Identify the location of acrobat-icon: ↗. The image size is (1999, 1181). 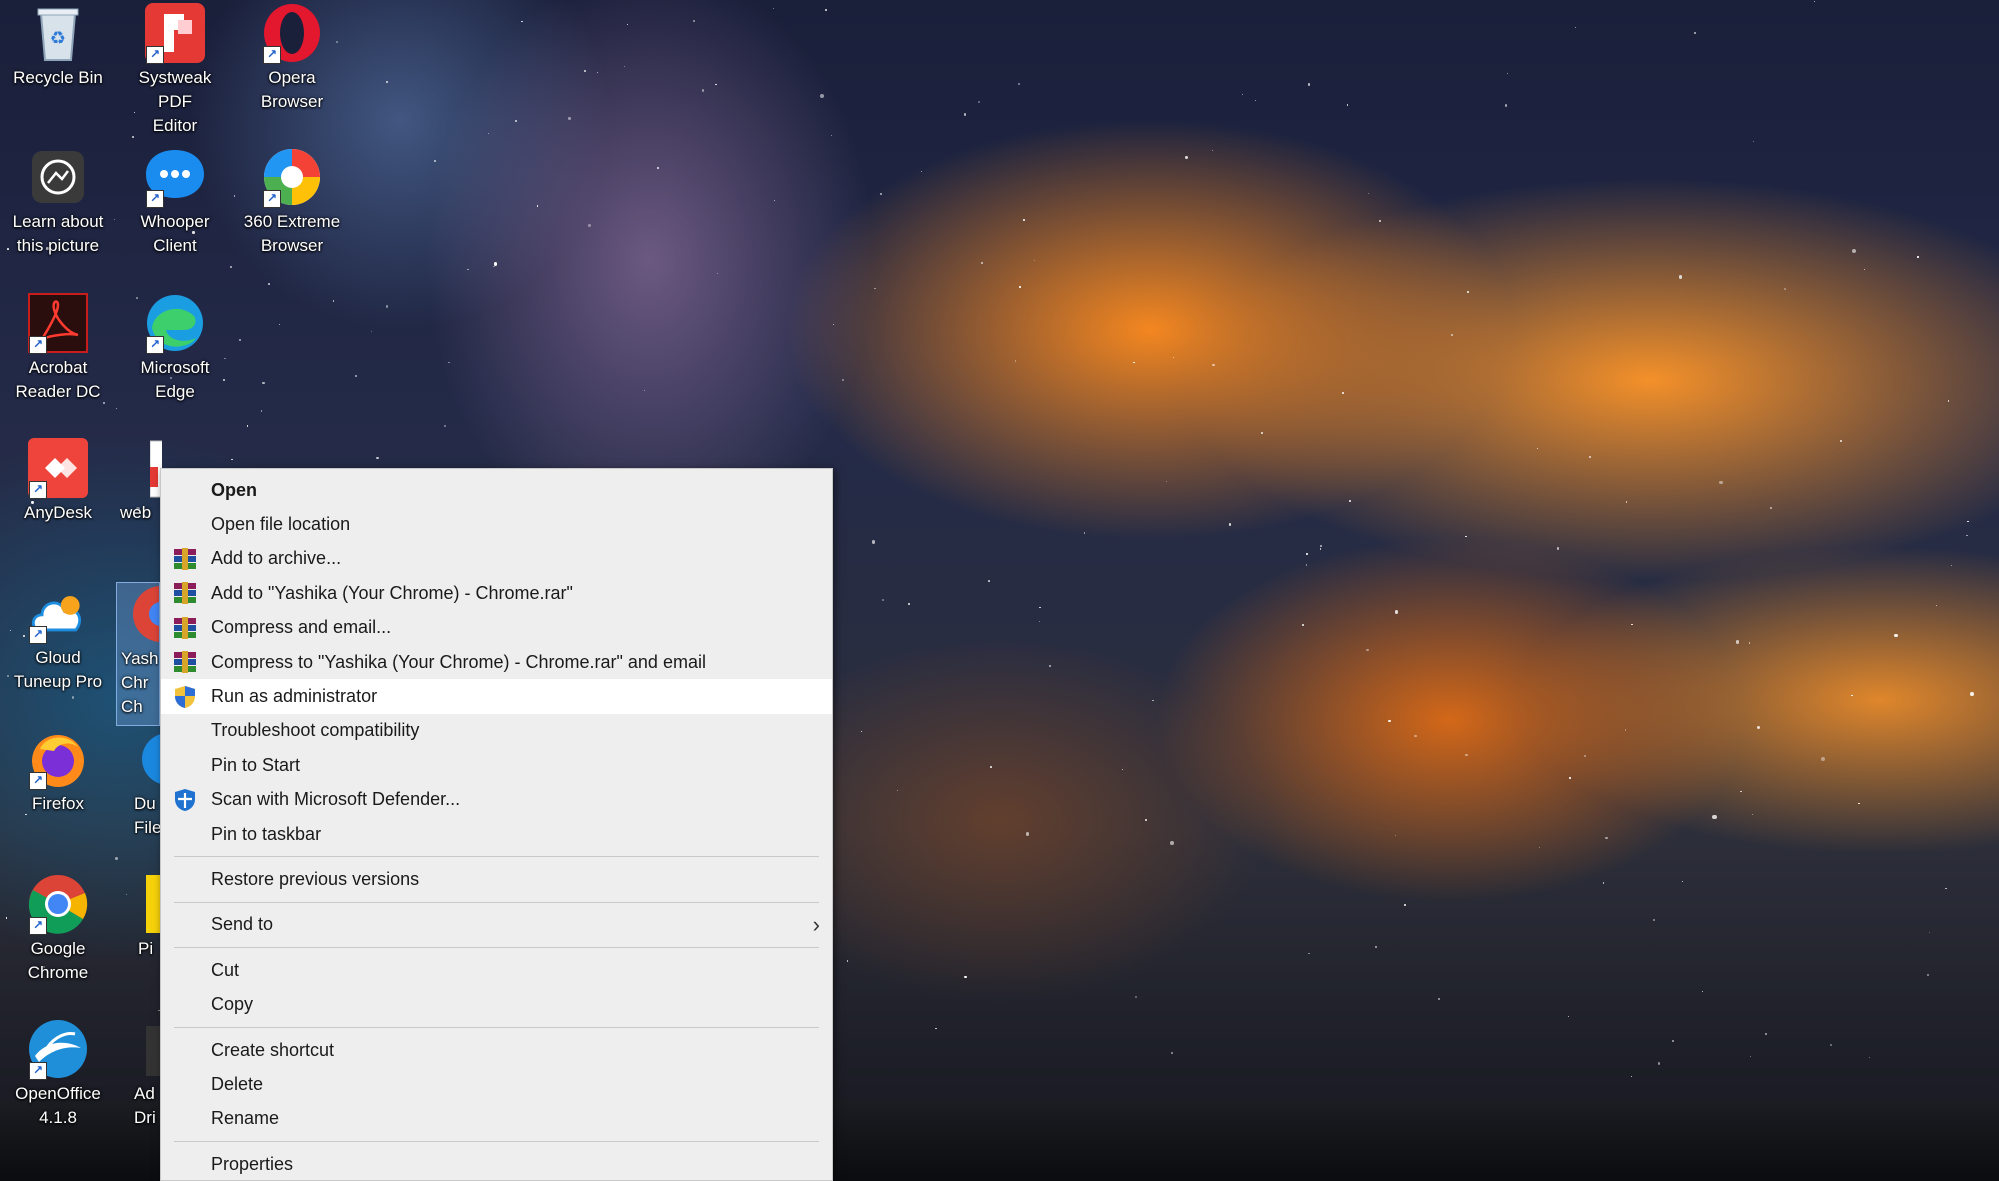
(58, 323).